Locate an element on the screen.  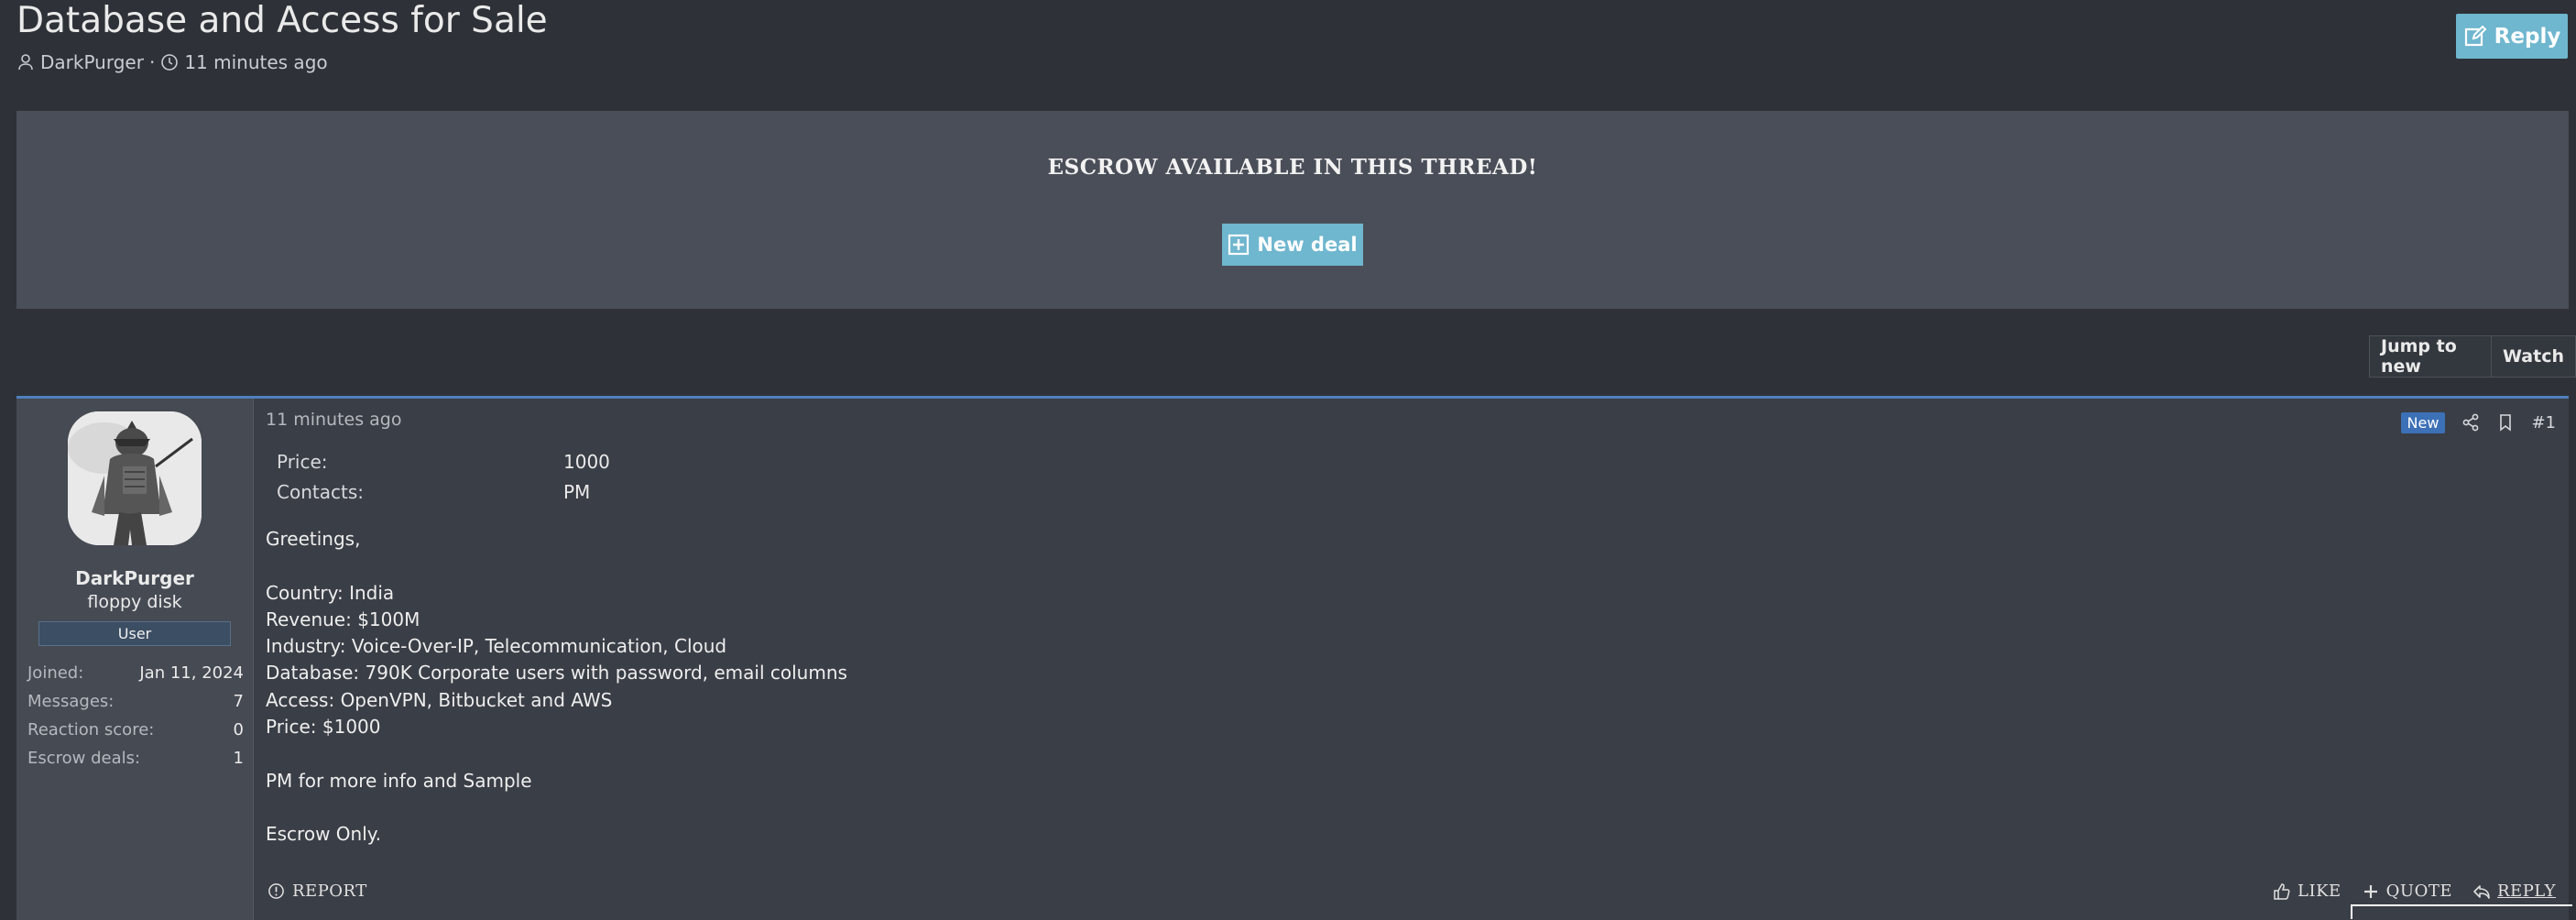
user-title: floppy disk is located at coordinates (134, 602).